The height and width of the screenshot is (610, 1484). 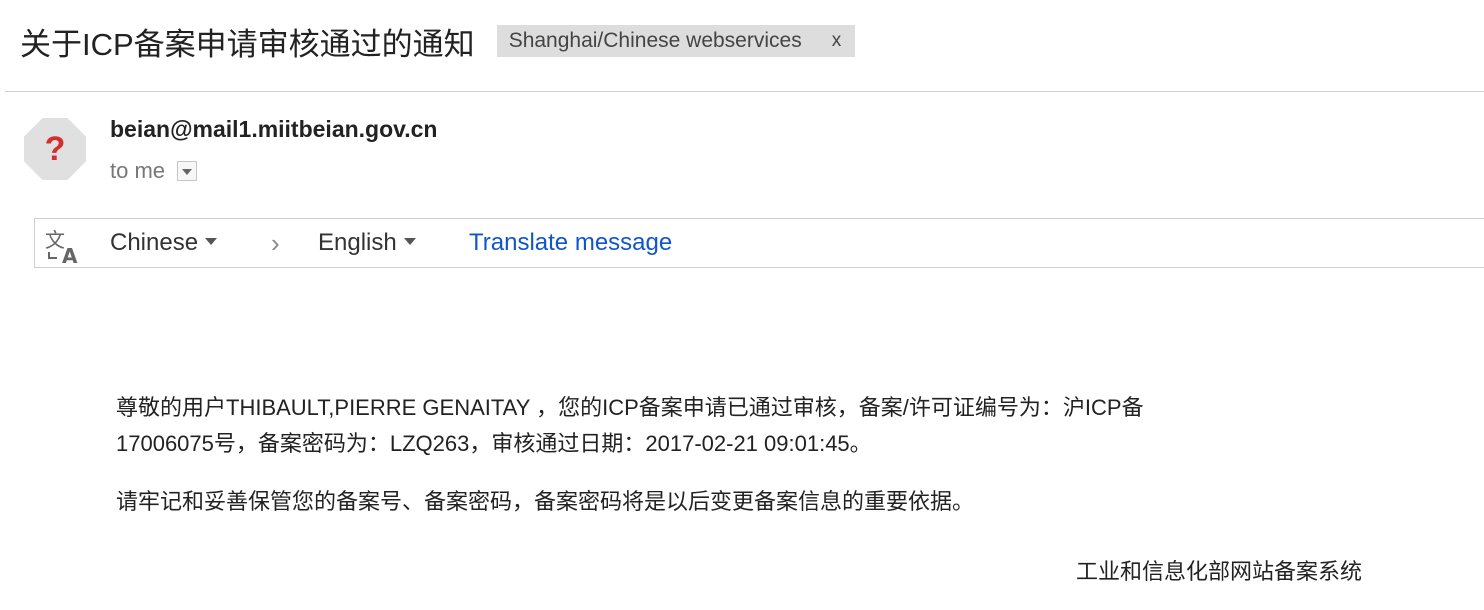 I want to click on remove-label-button: x, so click(x=837, y=41).